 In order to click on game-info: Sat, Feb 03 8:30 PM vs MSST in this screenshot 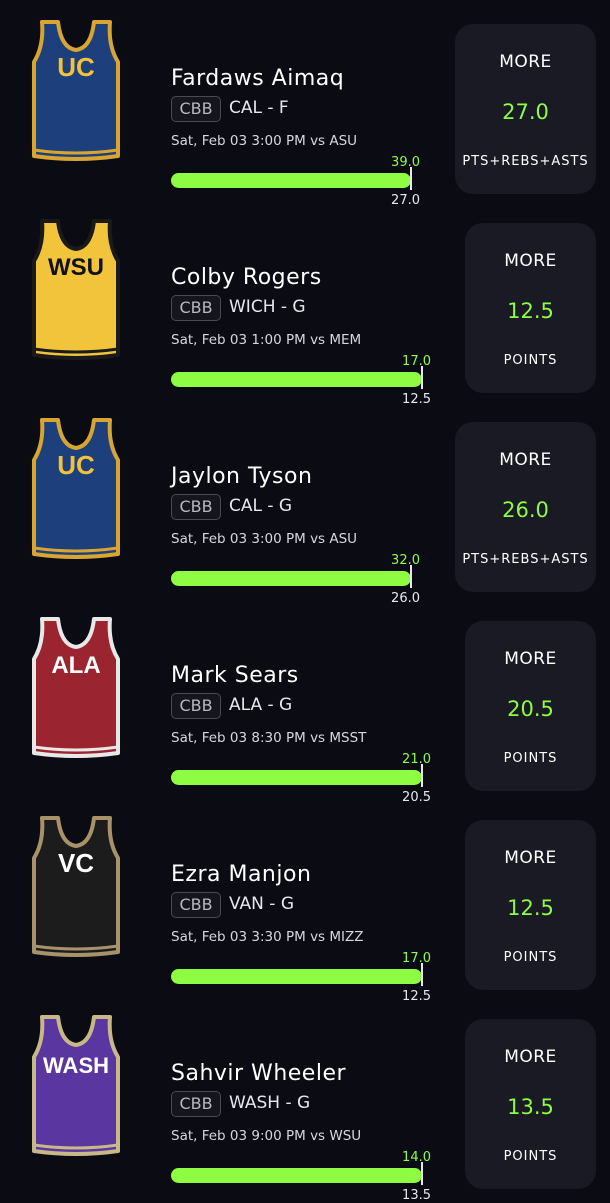, I will do `click(269, 738)`.